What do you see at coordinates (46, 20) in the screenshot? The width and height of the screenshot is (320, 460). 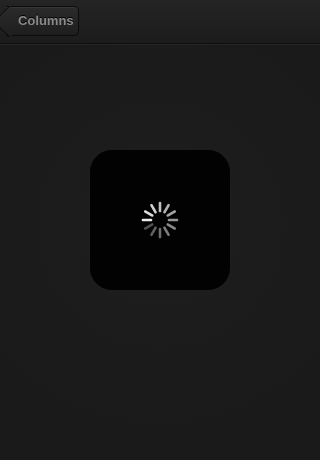 I see `back-button-label: Columns` at bounding box center [46, 20].